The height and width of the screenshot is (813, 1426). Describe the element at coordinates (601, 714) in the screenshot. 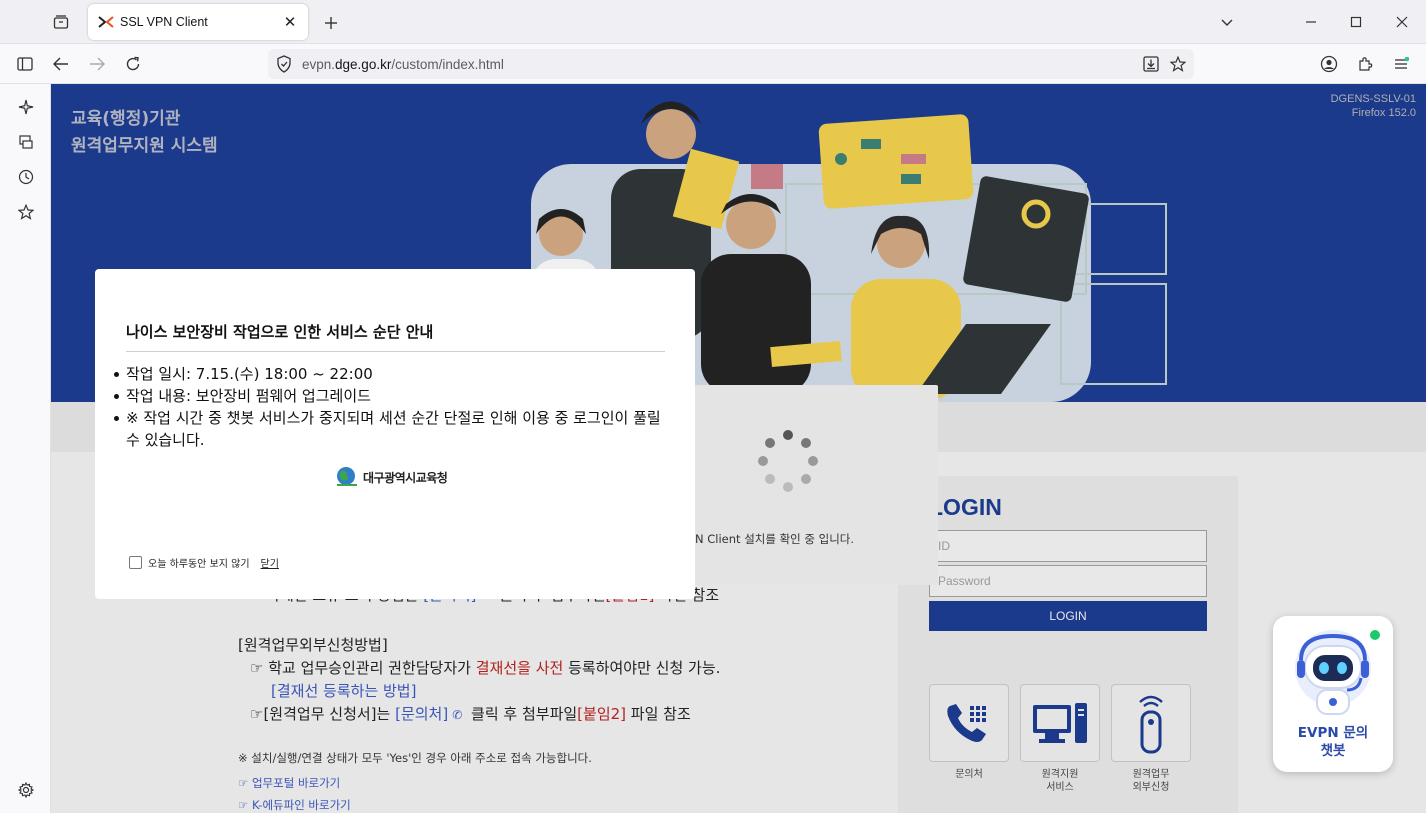

I see `attachment-2-link: [붙임2]` at that location.